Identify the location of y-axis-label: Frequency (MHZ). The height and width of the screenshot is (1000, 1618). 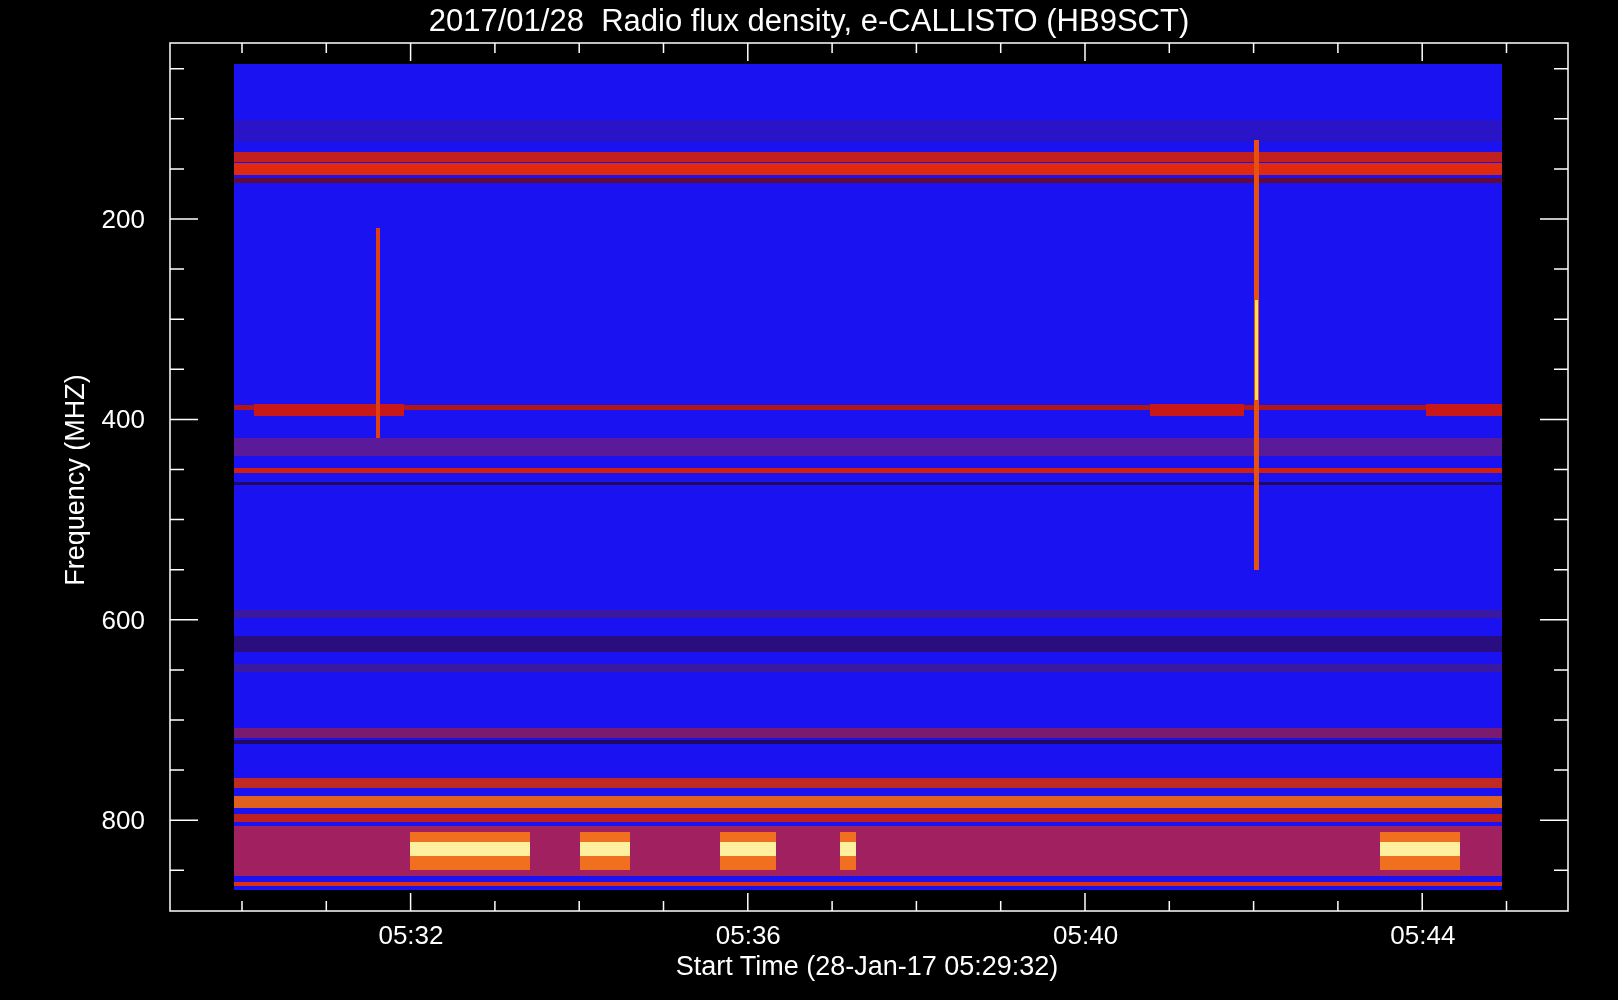
(75, 480).